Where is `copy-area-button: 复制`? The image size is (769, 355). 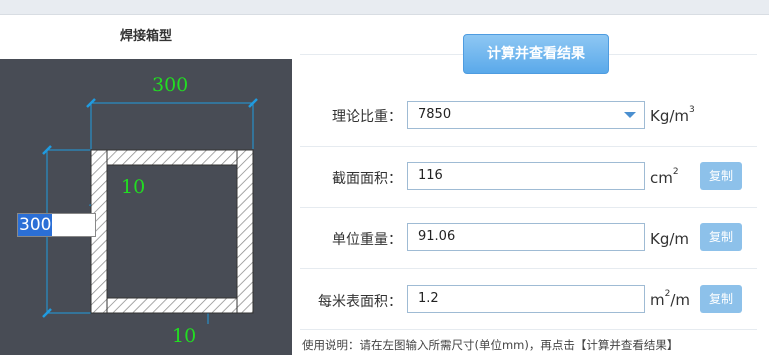
copy-area-button: 复制 is located at coordinates (721, 176).